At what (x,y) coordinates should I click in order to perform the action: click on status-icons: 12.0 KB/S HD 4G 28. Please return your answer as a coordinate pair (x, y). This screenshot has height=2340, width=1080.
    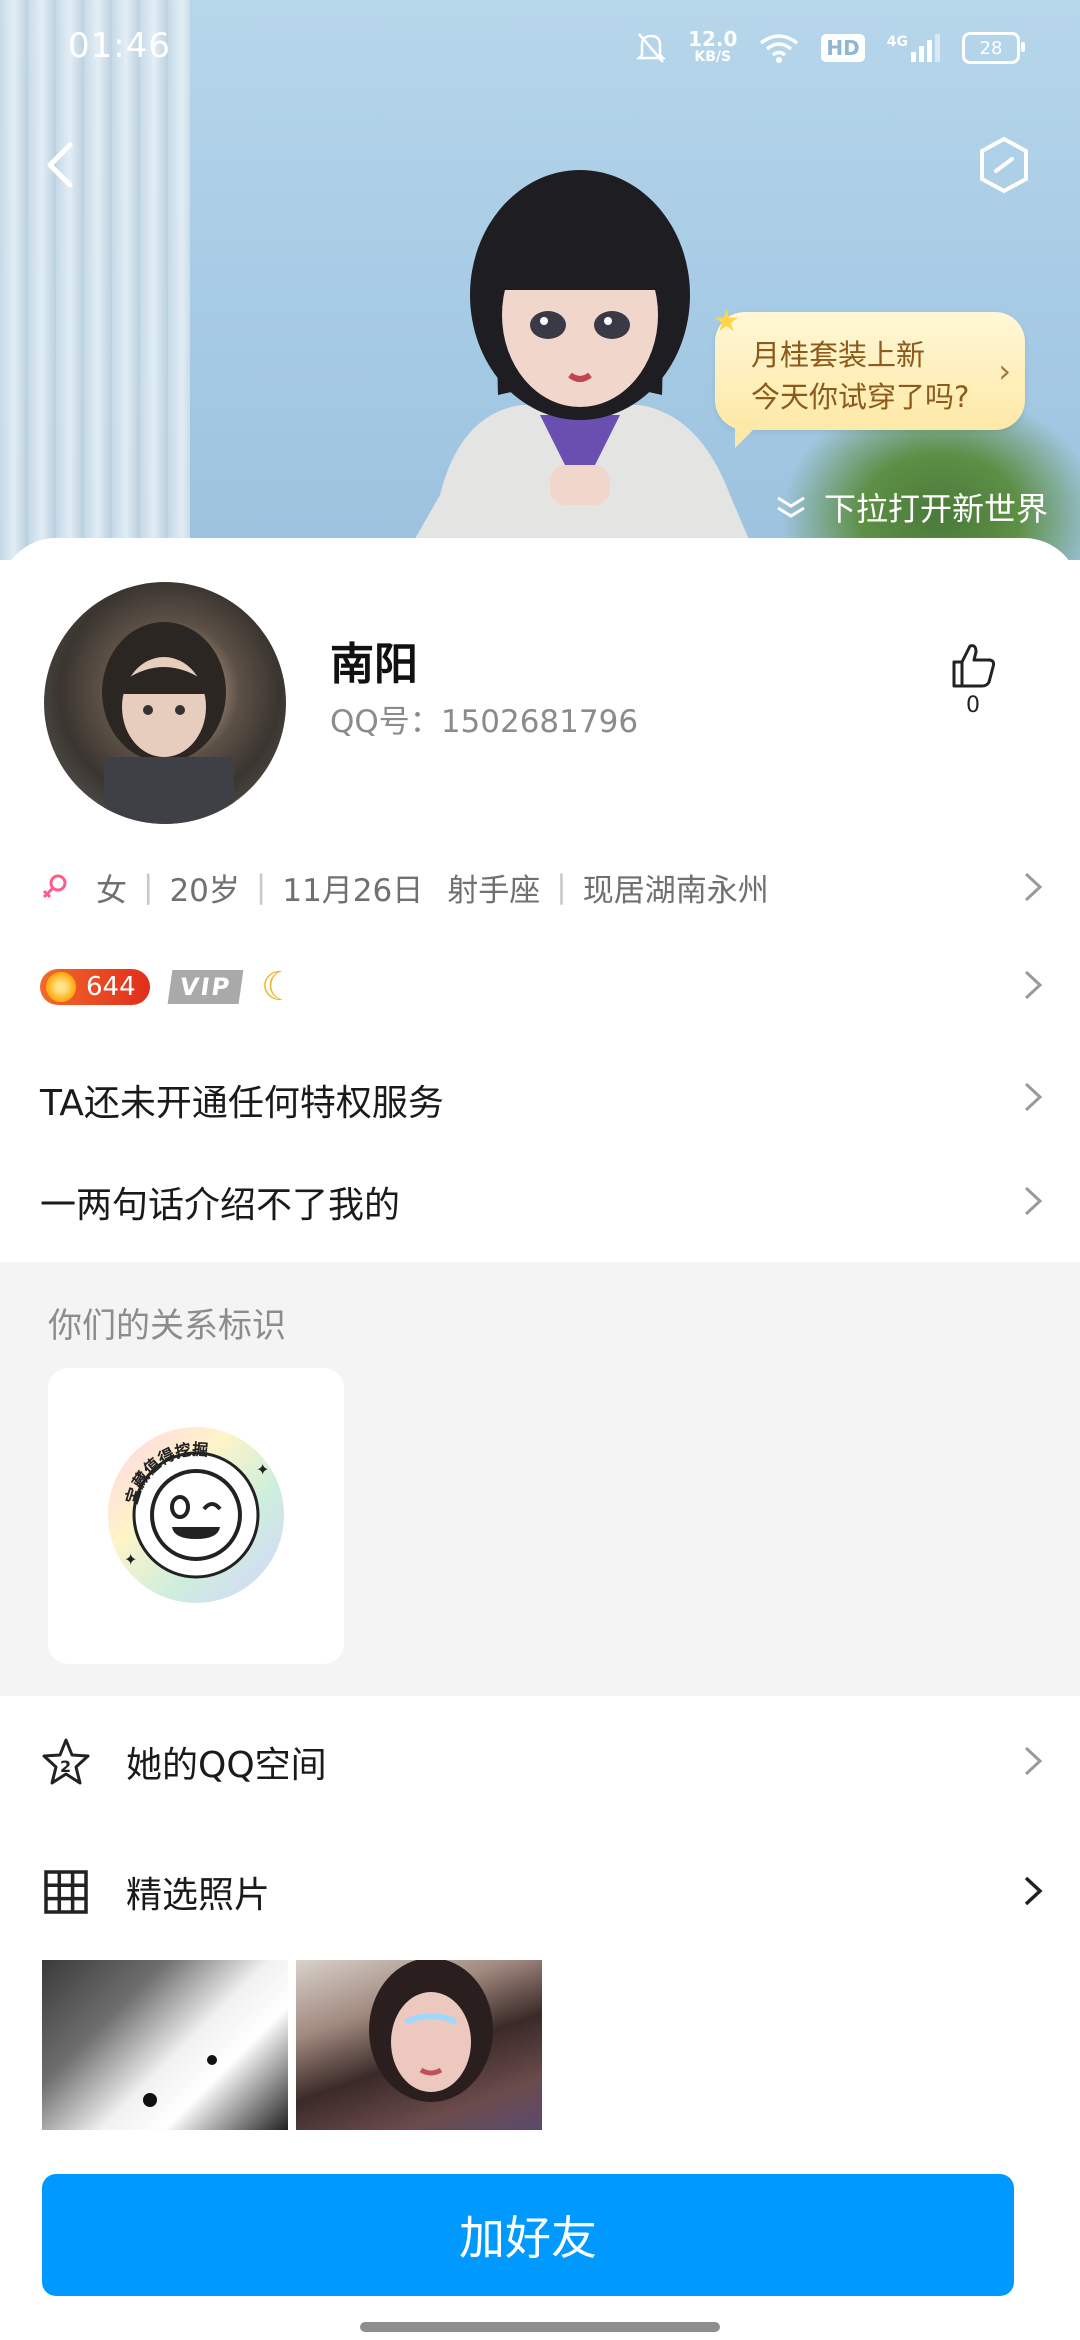
    Looking at the image, I should click on (830, 48).